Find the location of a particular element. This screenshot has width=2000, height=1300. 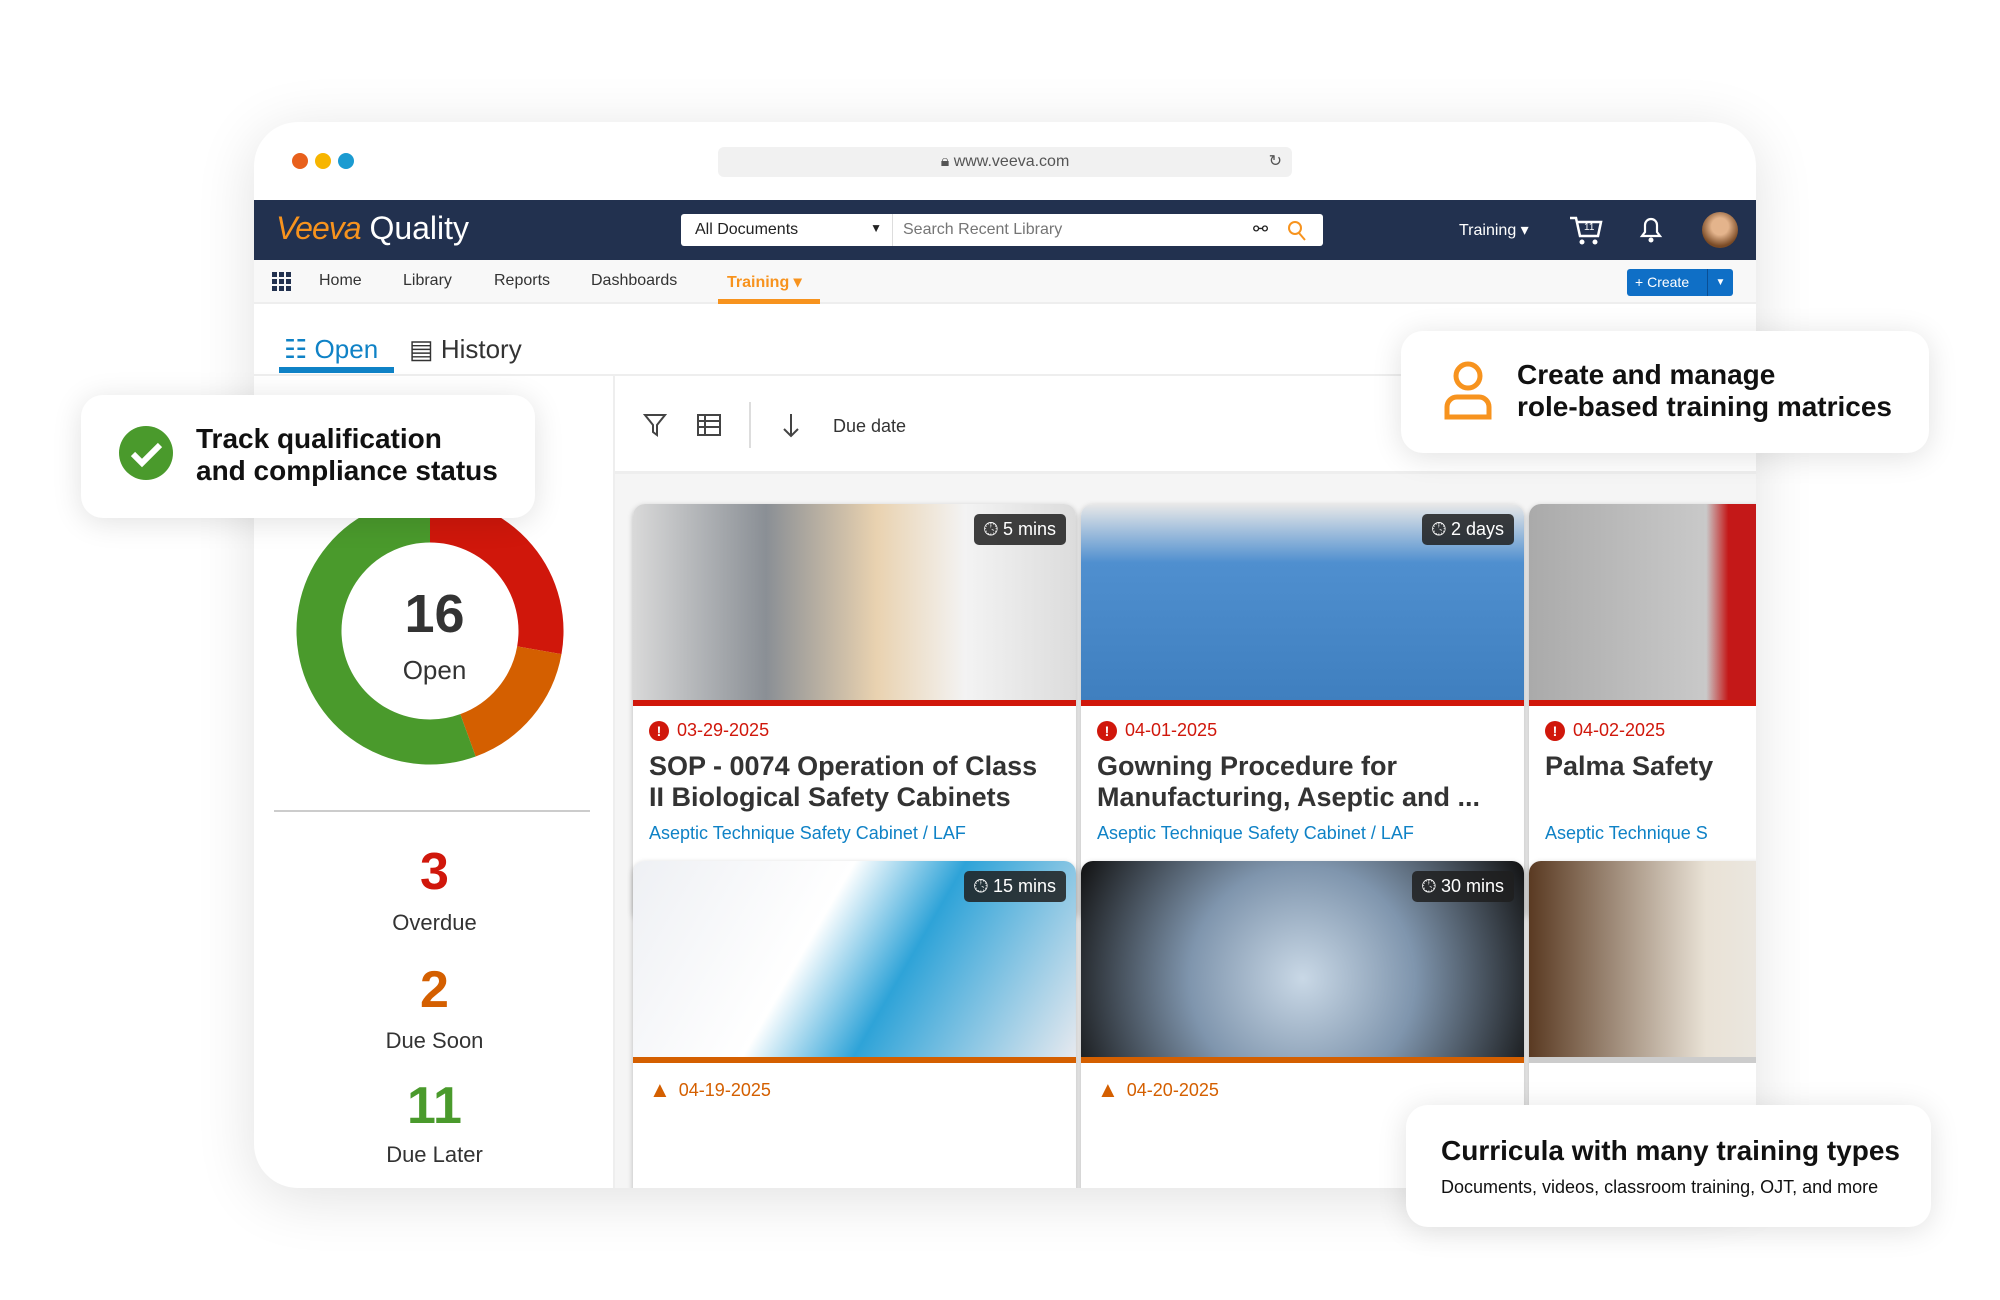

cart-icon: 11 is located at coordinates (1586, 230).